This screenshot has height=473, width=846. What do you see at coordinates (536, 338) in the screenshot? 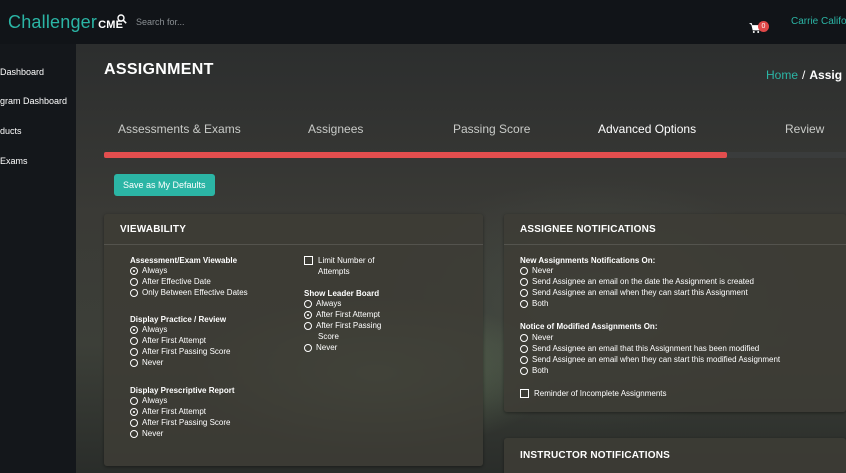
I see `modified-option-never: Never` at bounding box center [536, 338].